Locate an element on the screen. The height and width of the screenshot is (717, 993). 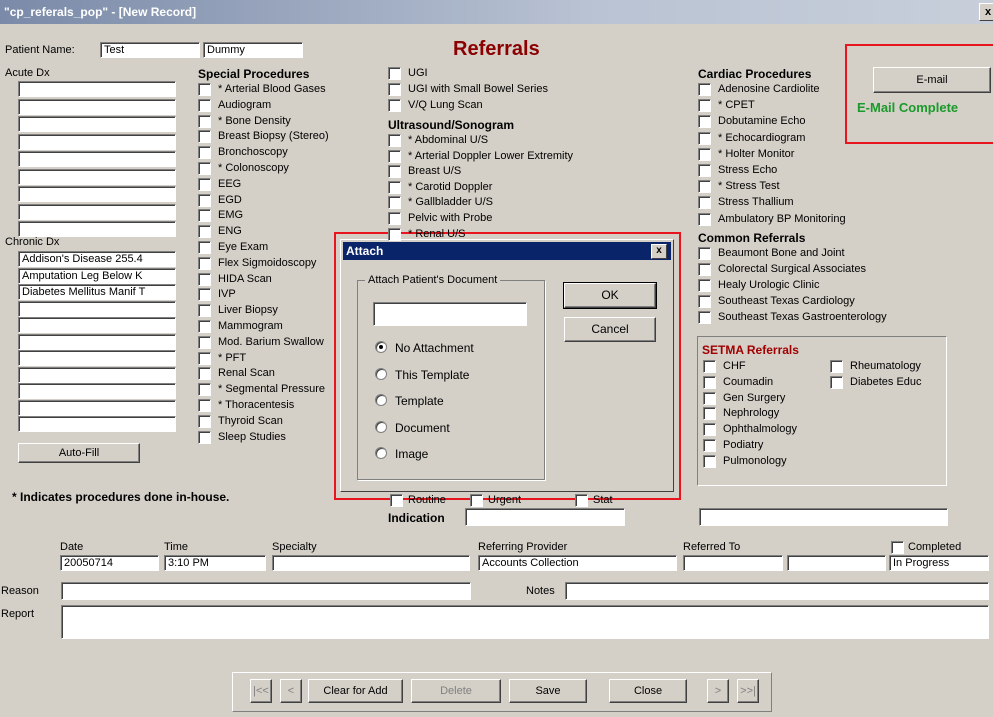
first-record-button: |<< is located at coordinates (261, 691).